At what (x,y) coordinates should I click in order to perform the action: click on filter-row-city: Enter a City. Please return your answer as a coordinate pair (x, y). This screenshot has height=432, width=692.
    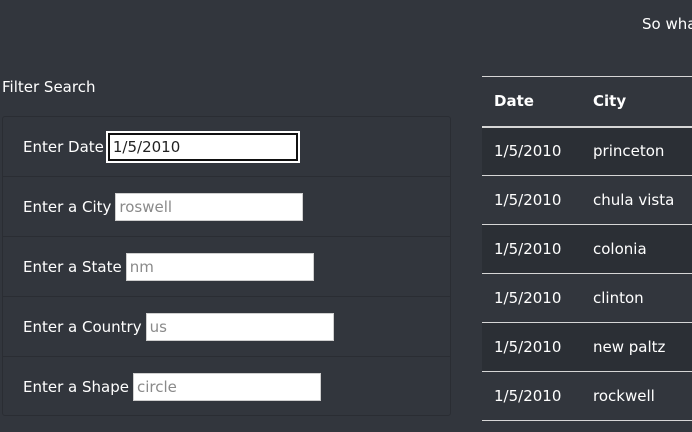
    Looking at the image, I should click on (226, 207).